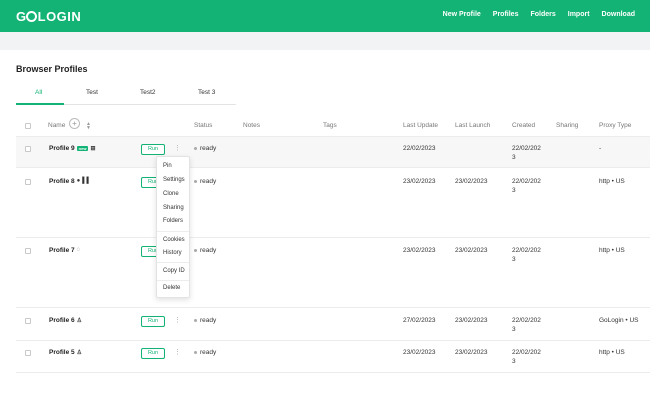 This screenshot has width=650, height=407. Describe the element at coordinates (65, 352) in the screenshot. I see `profile-name: Profile 5 ♙` at that location.